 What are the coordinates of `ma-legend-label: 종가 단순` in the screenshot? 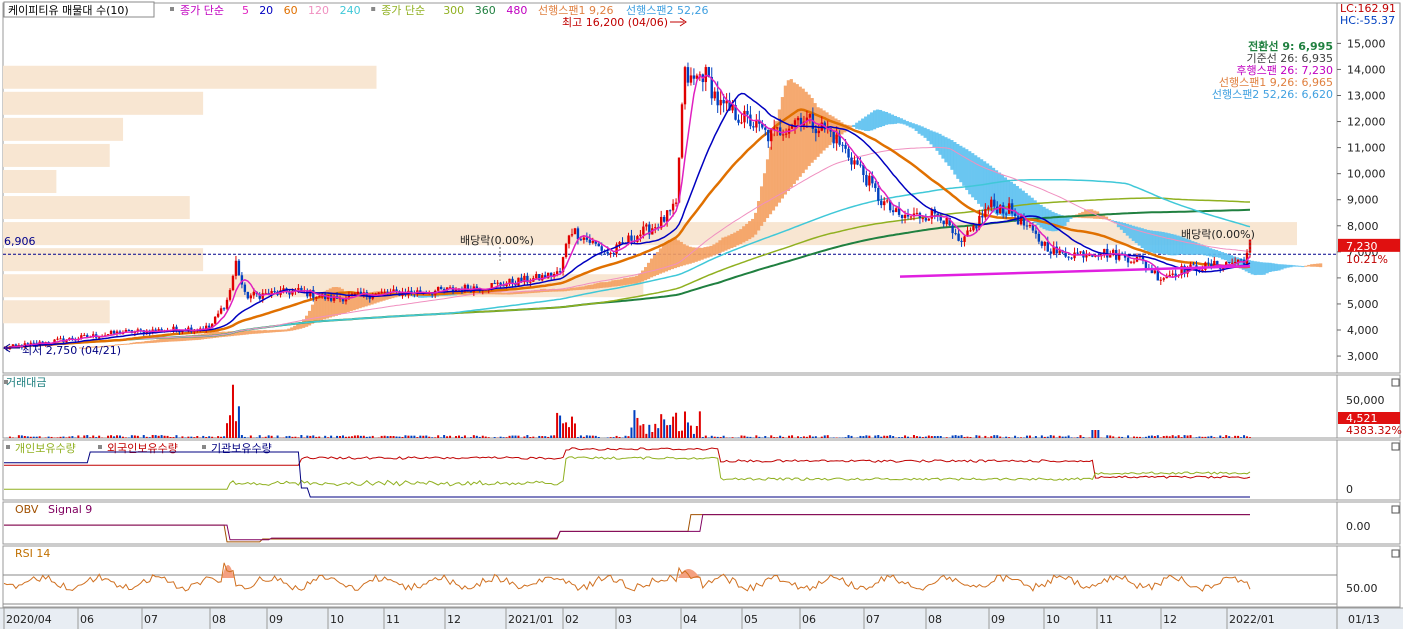 It's located at (202, 10).